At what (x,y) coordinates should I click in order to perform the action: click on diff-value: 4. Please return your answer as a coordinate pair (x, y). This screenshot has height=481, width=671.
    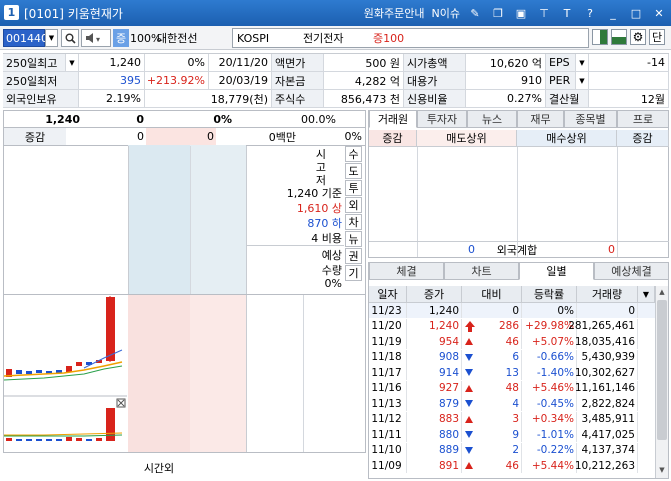
    Looking at the image, I should click on (515, 403).